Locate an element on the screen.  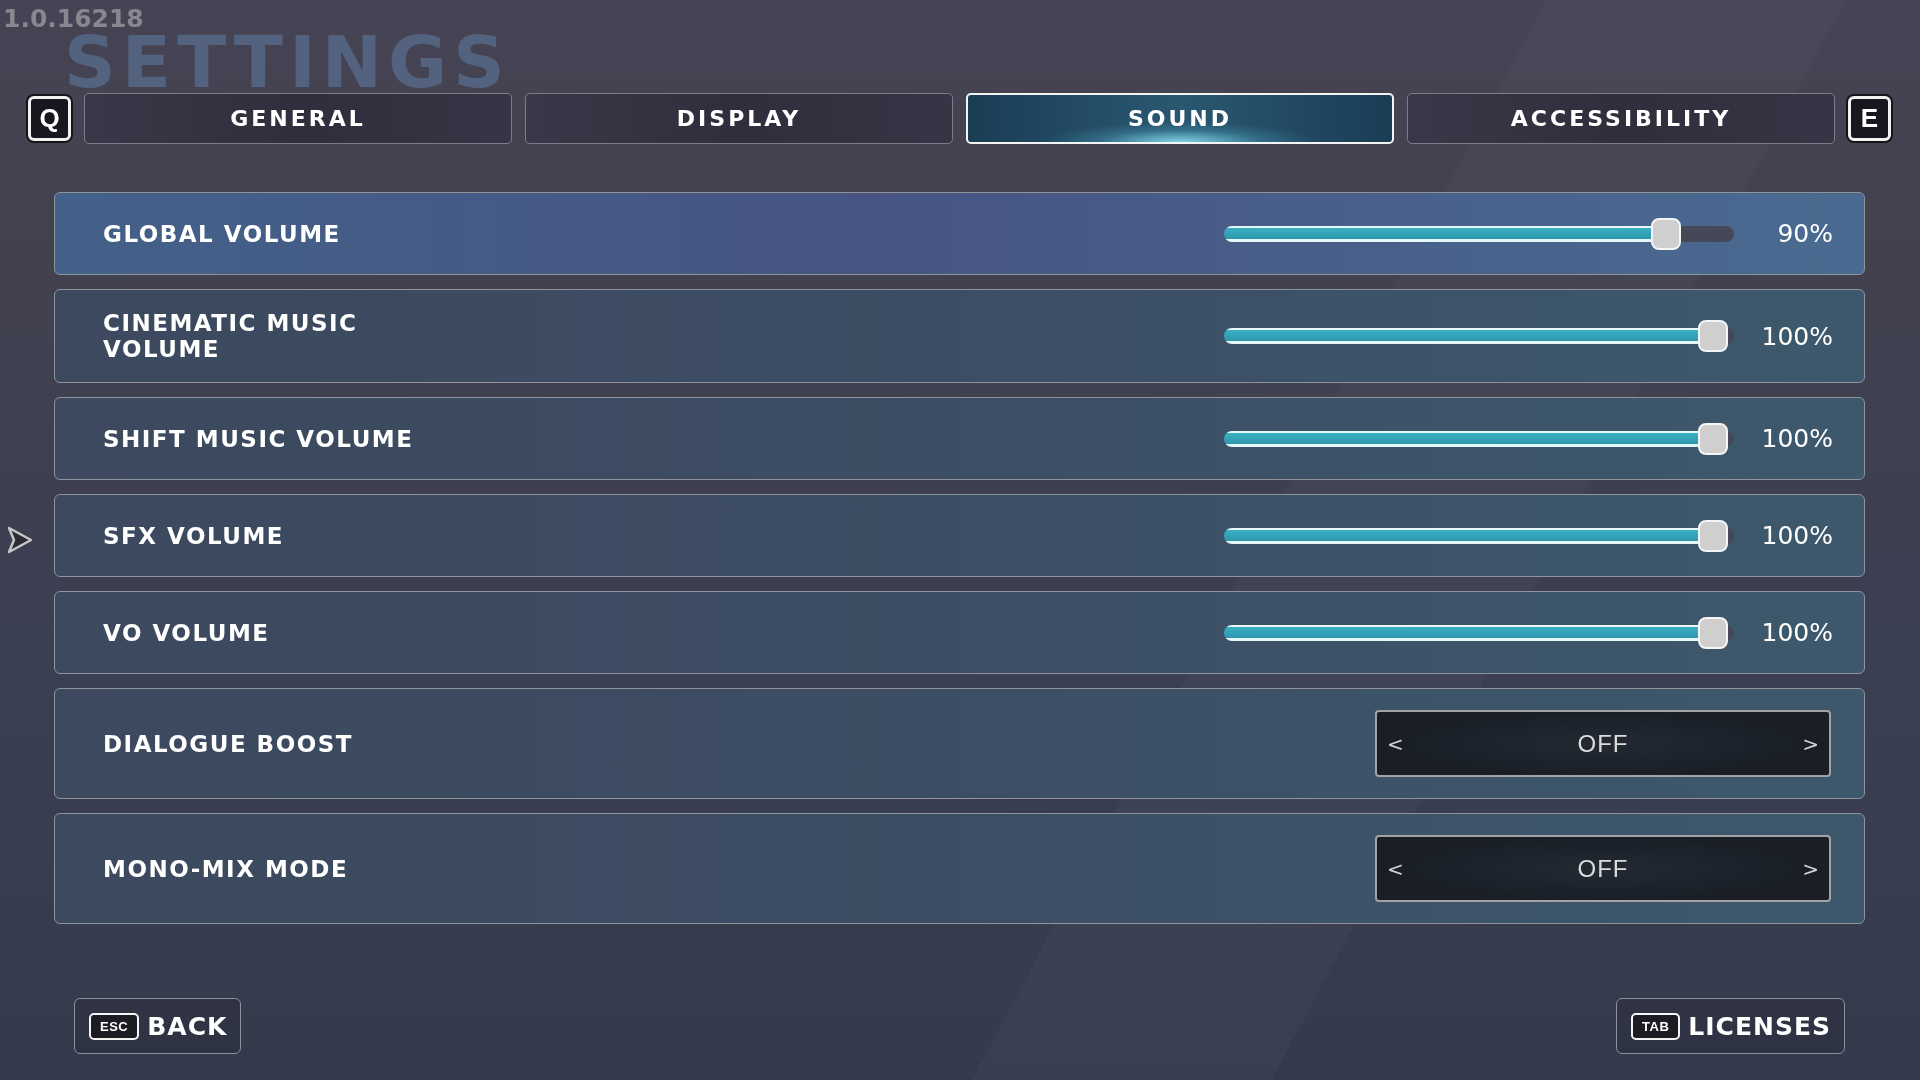
tab: DISPLAY is located at coordinates (739, 118).